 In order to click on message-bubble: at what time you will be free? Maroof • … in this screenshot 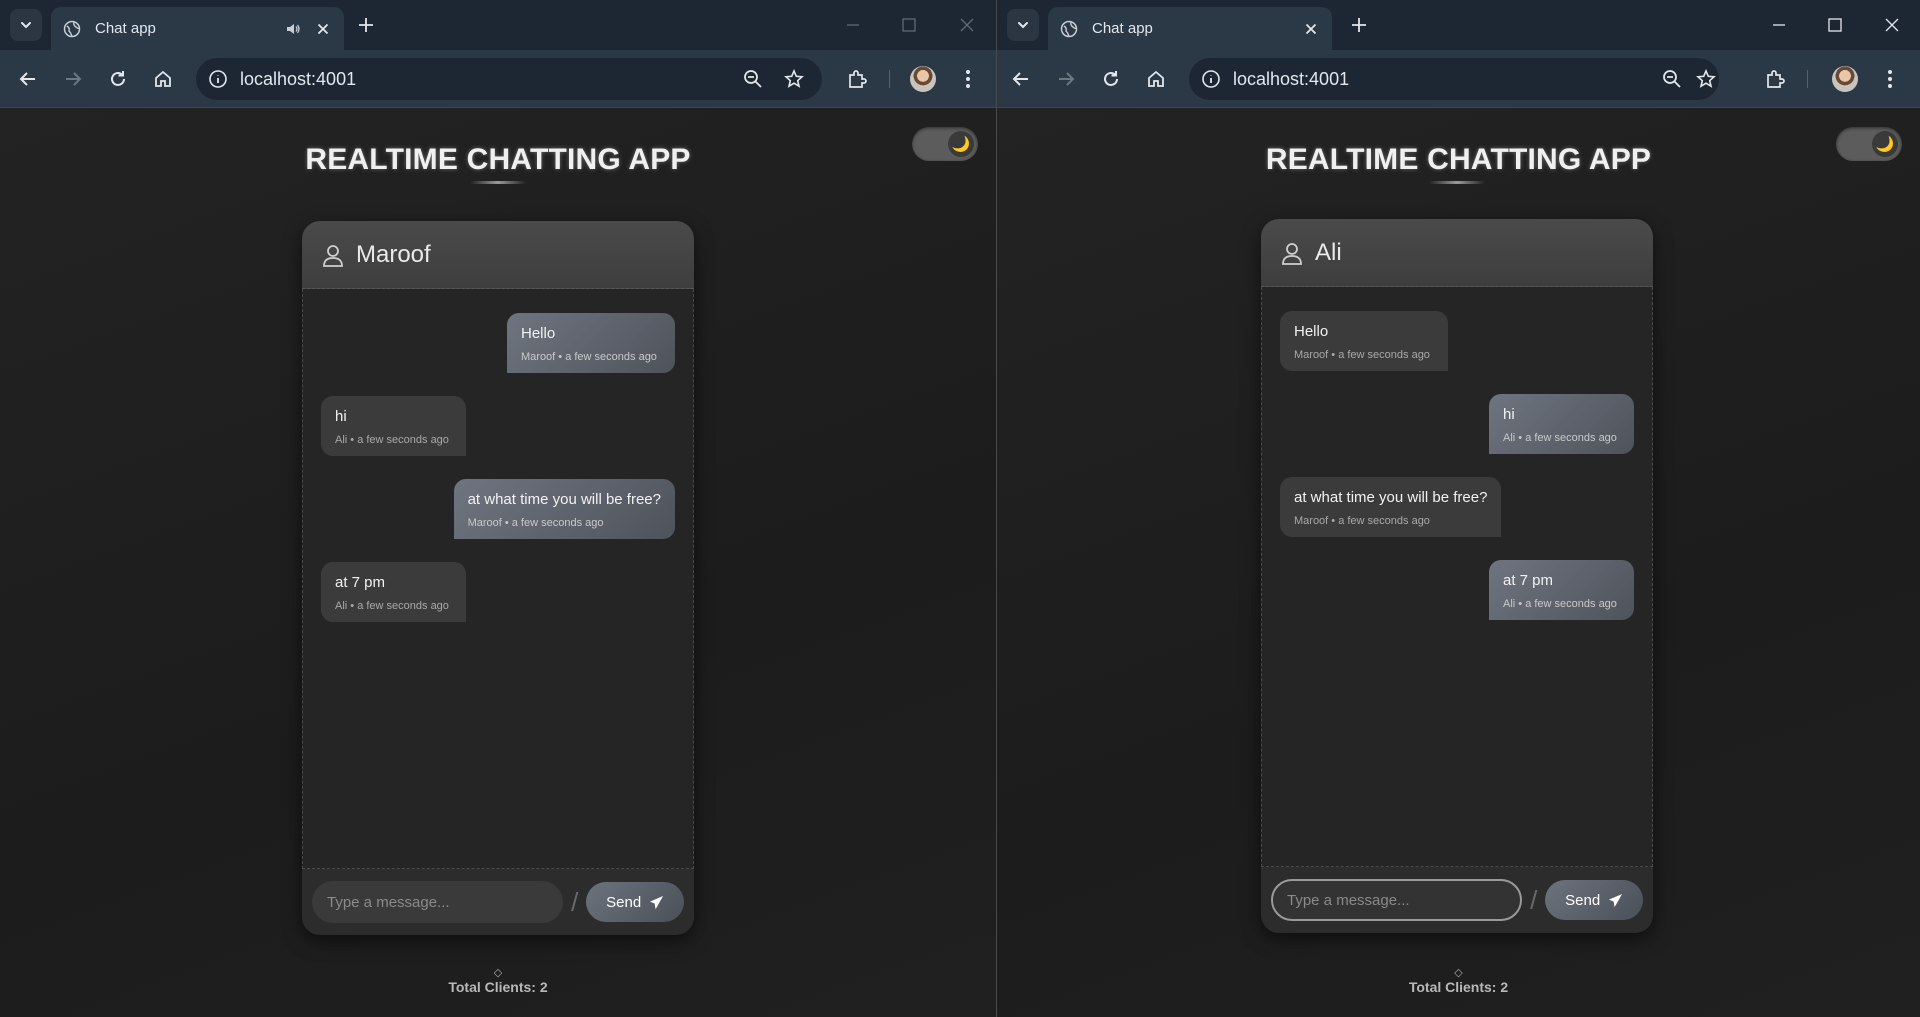, I will do `click(564, 509)`.